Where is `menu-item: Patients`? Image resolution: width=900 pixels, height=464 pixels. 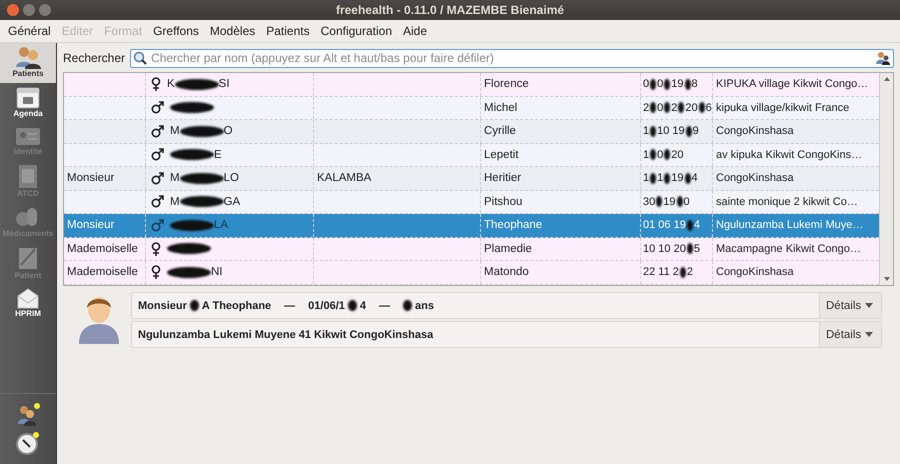 menu-item: Patients is located at coordinates (288, 31).